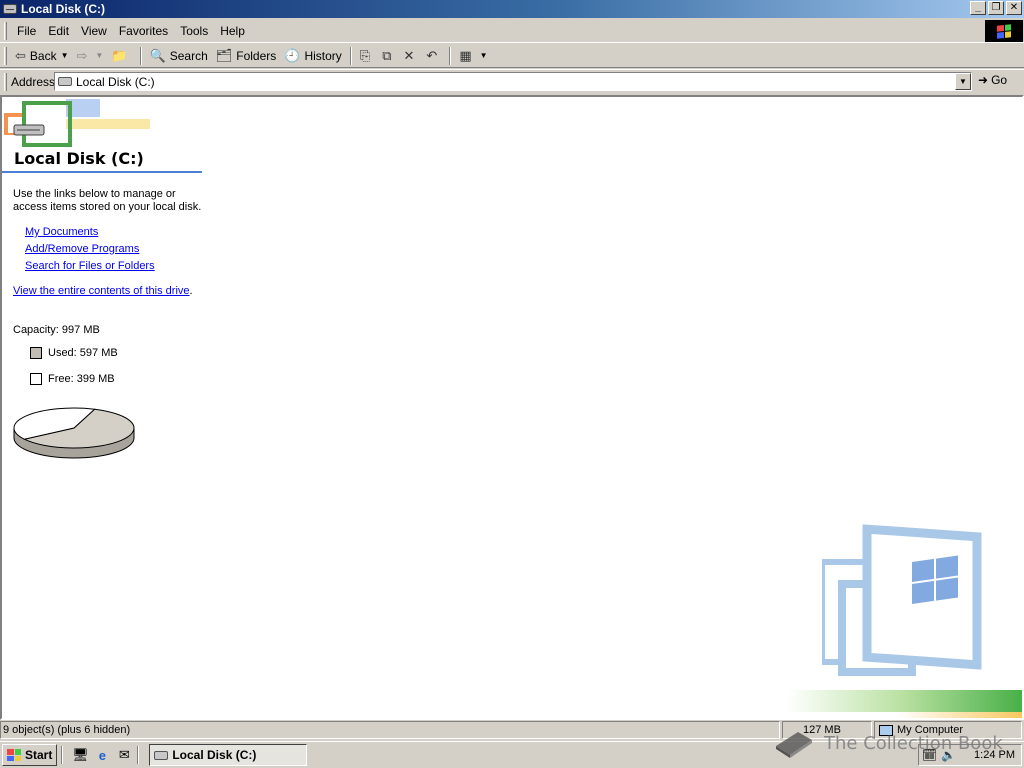 This screenshot has width=1024, height=768. What do you see at coordinates (1014, 8) in the screenshot?
I see `close-button: ✕` at bounding box center [1014, 8].